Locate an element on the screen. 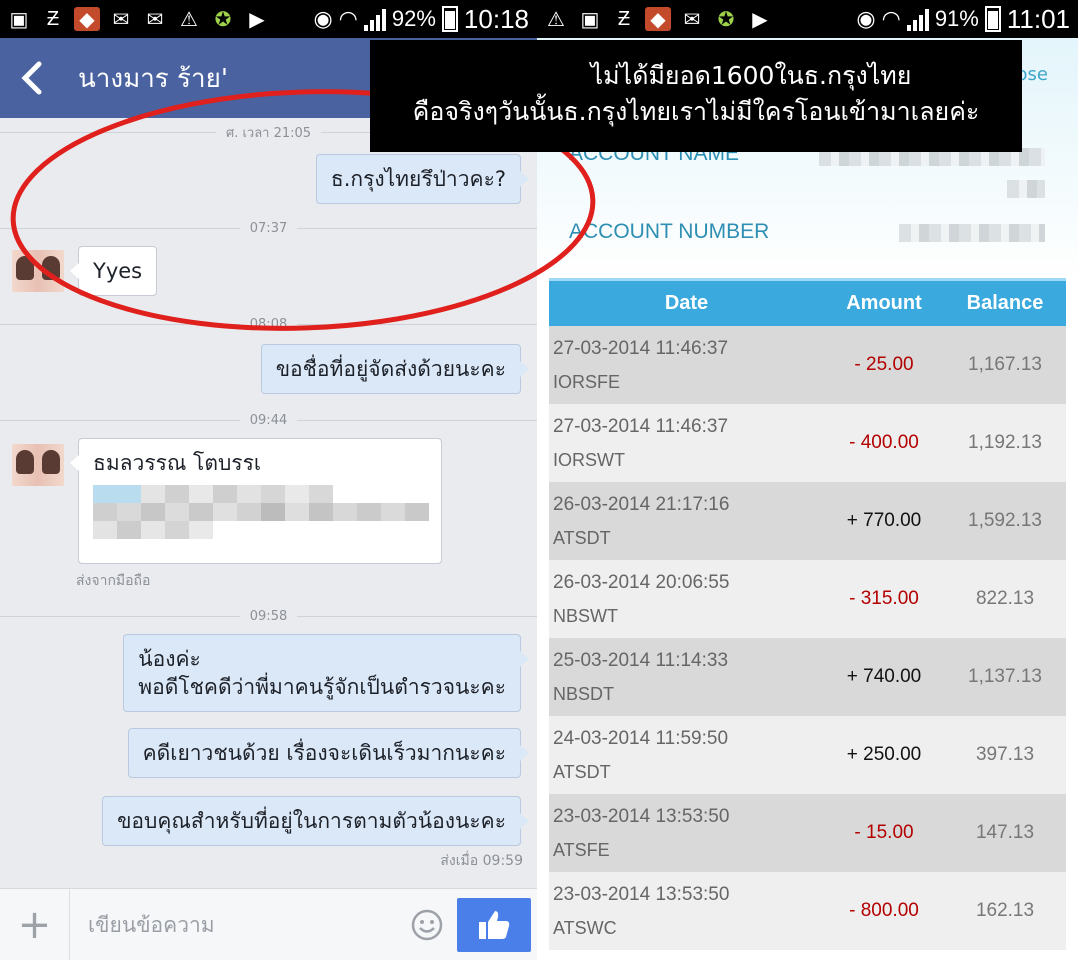 This screenshot has width=1078, height=960. message-incoming-address: ธมลวรรณ โตบรรเ is located at coordinates (256, 501).